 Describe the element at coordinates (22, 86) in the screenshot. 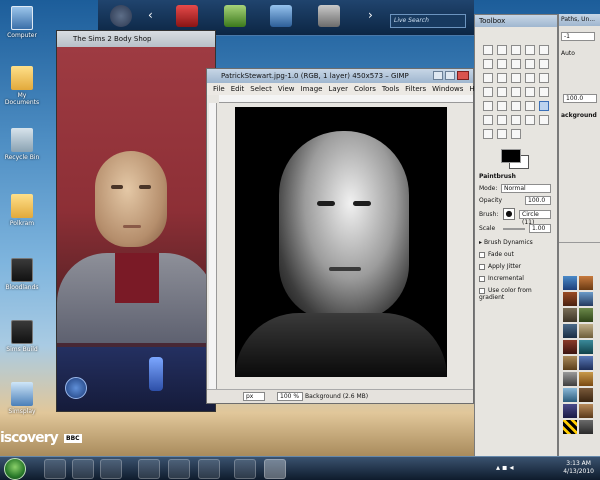

I see `desktop-icon-my-documents: My Documents` at that location.